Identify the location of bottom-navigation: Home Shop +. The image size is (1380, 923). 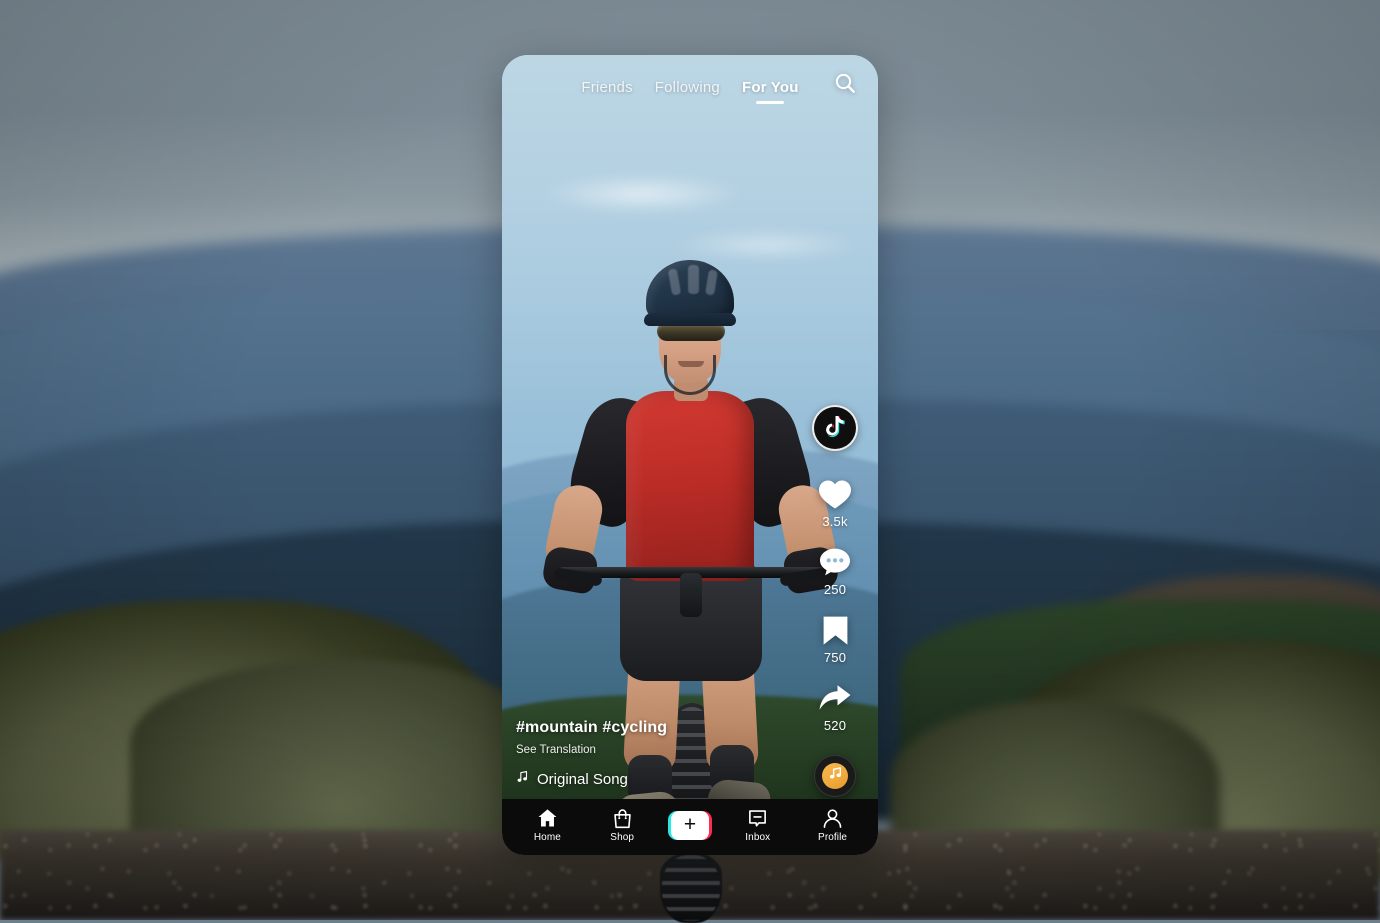
(690, 827).